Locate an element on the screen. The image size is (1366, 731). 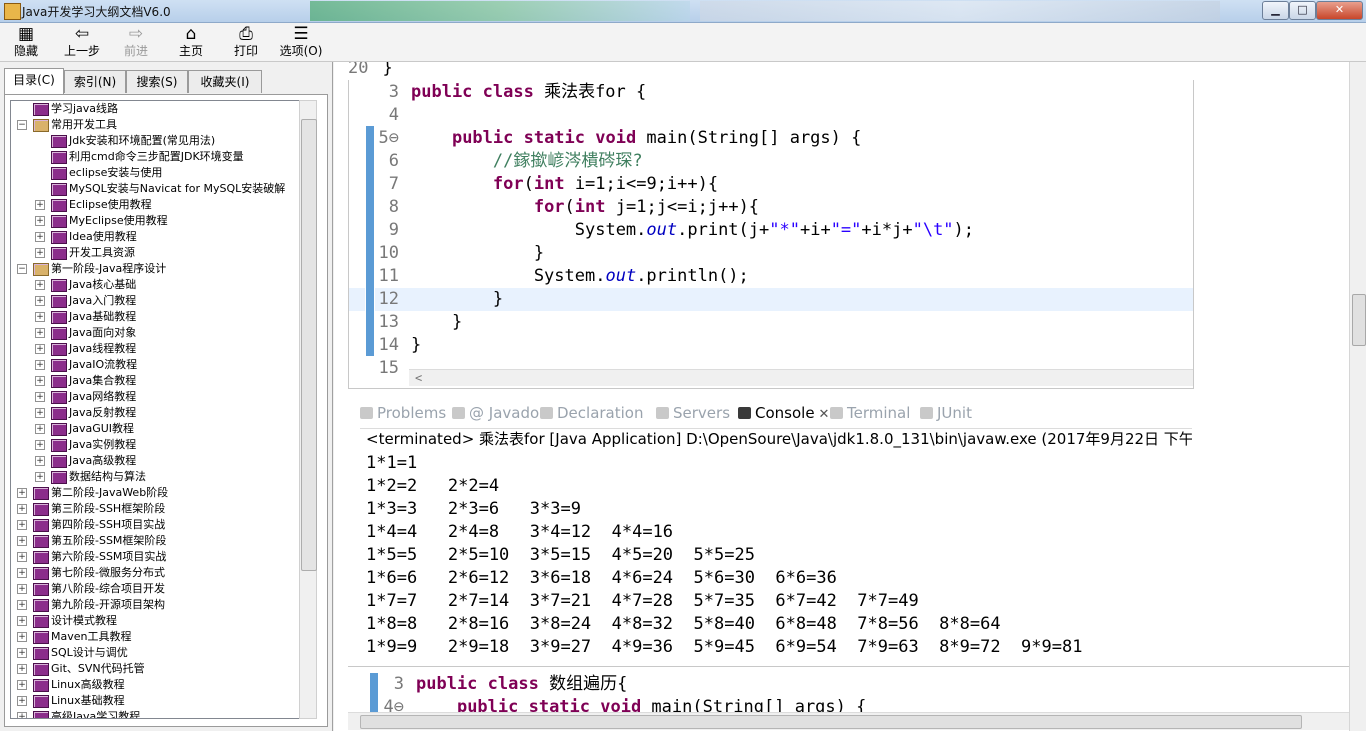
code-line: 3 public class 乘法表for { is located at coordinates (771, 92).